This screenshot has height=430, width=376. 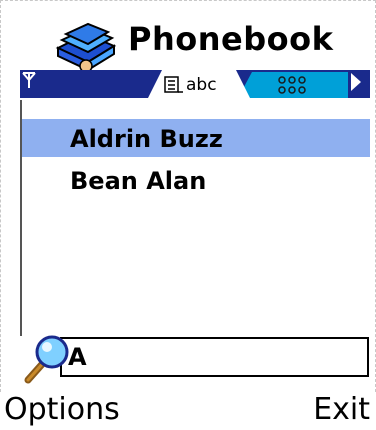 What do you see at coordinates (146, 139) in the screenshot?
I see `contact-name: Aldrin Buzz` at bounding box center [146, 139].